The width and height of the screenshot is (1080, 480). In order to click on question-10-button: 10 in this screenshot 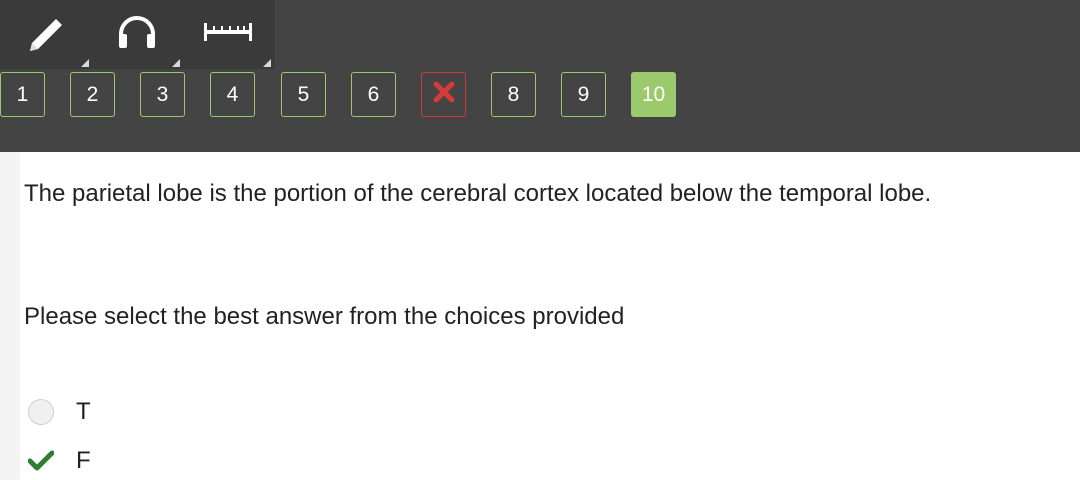, I will do `click(653, 94)`.